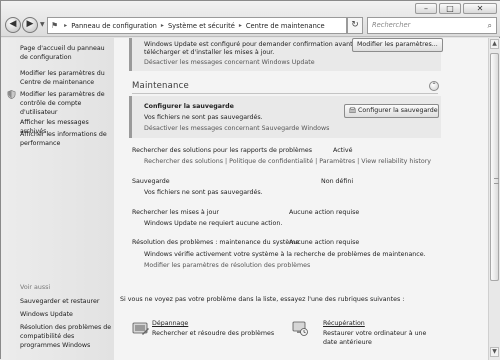 This screenshot has height=360, width=500. Describe the element at coordinates (496, 181) in the screenshot. I see `scroll-grip` at that location.